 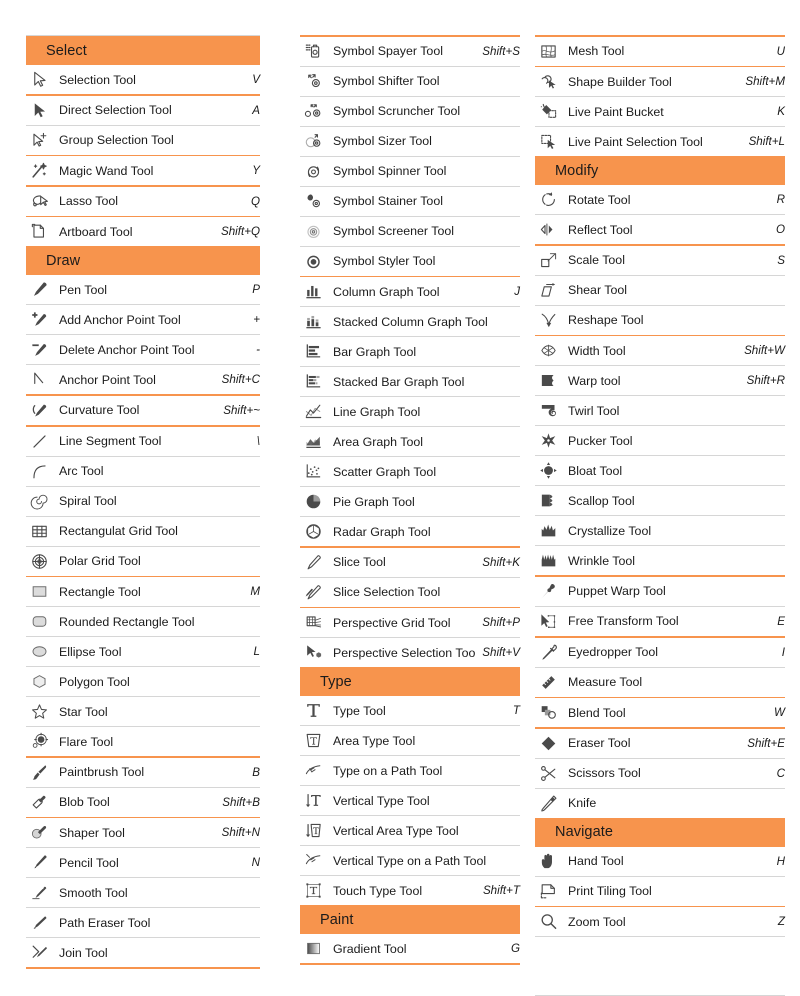 What do you see at coordinates (410, 710) in the screenshot?
I see `tool-row: Type Tool T` at bounding box center [410, 710].